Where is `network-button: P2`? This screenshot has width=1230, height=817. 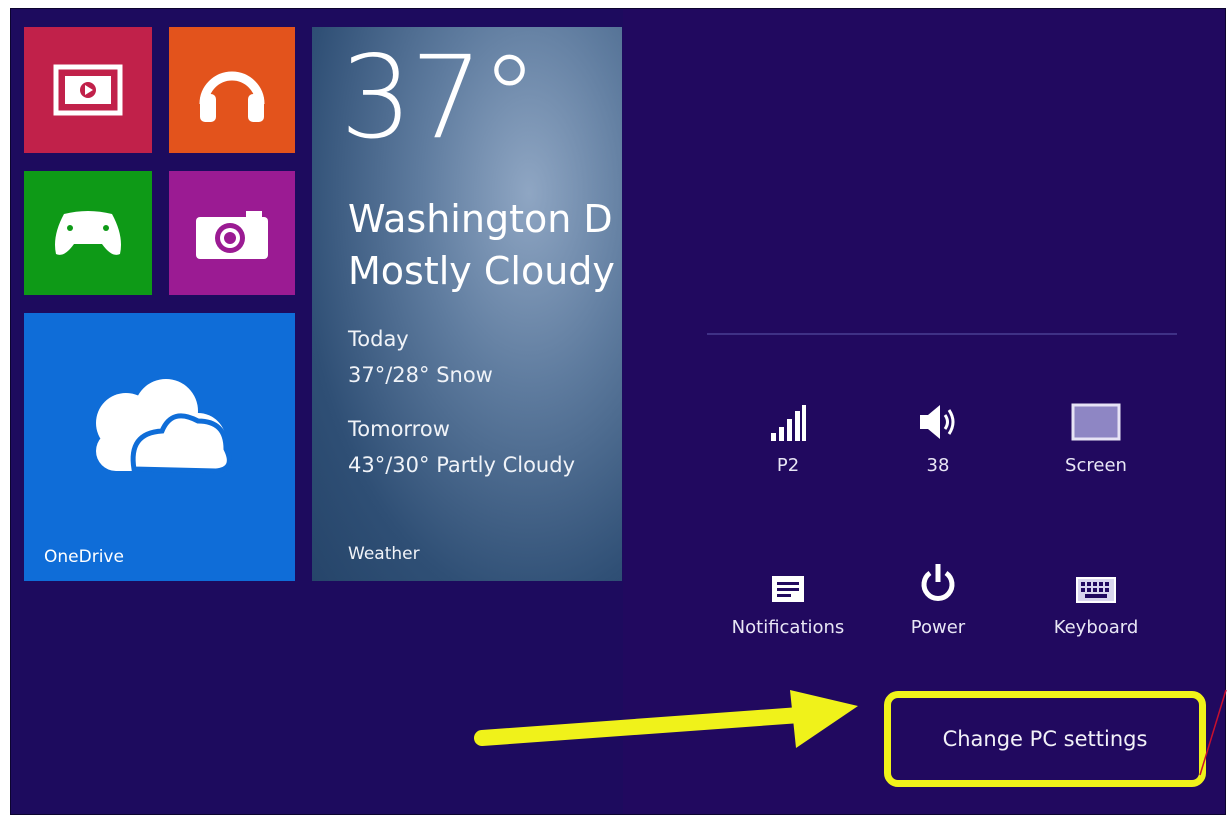
network-button: P2 is located at coordinates (788, 434).